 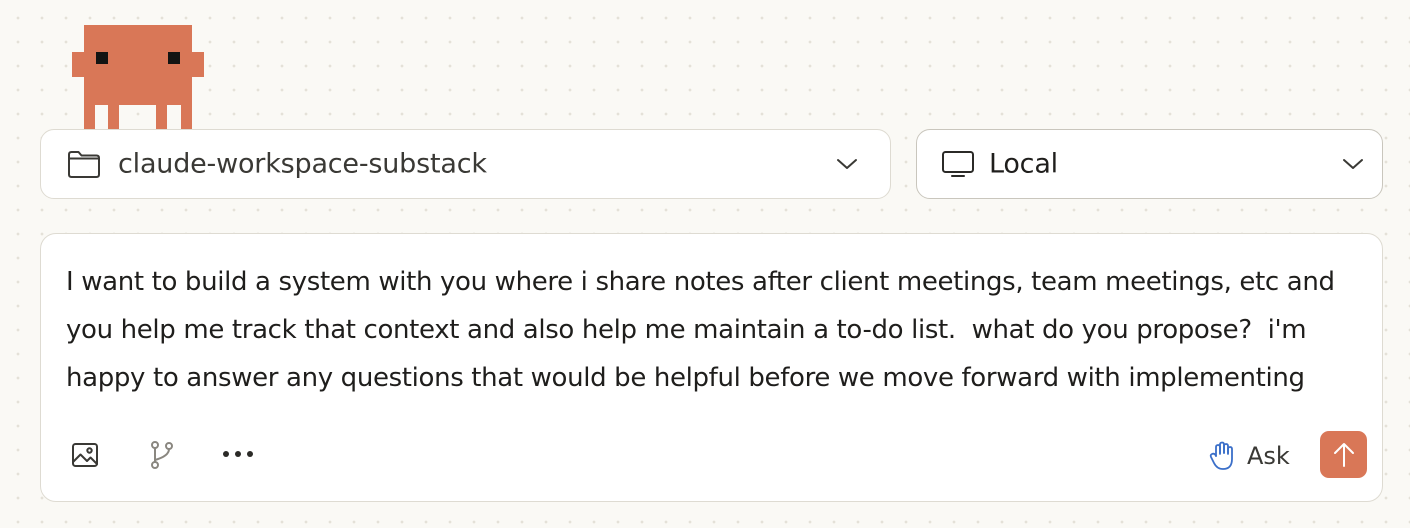 I want to click on more-horizontal-icon, so click(x=238, y=454).